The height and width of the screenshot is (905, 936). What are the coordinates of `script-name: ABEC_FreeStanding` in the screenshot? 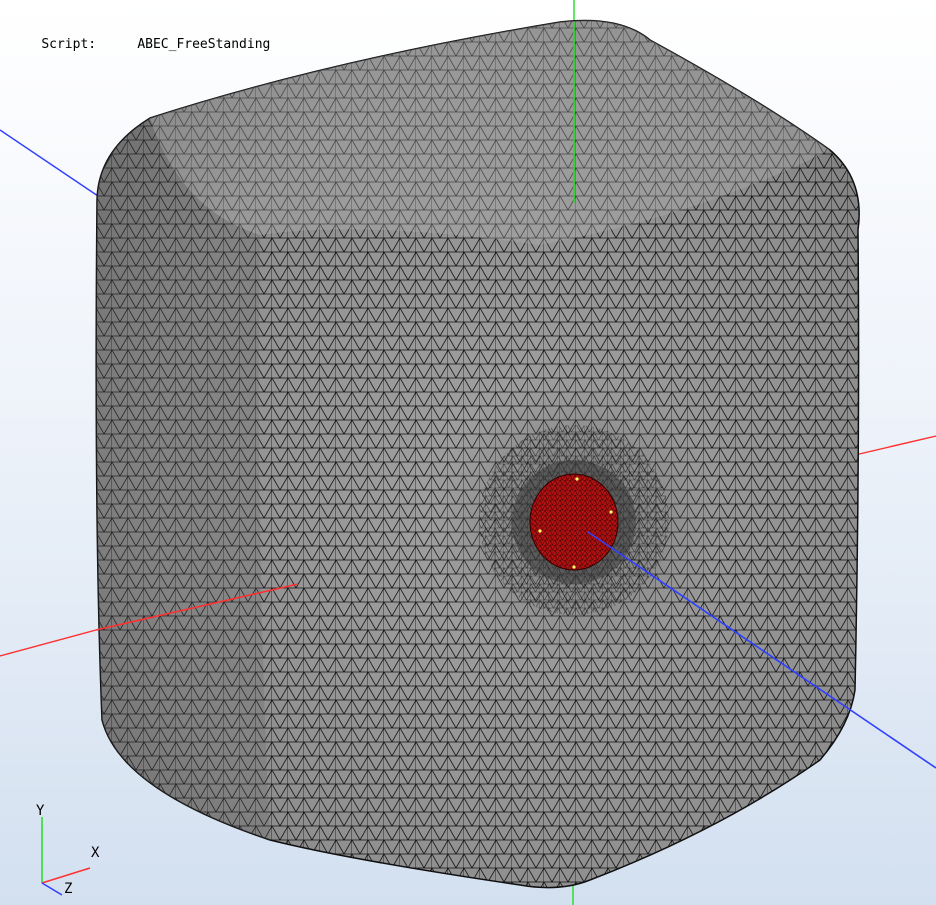 It's located at (204, 44).